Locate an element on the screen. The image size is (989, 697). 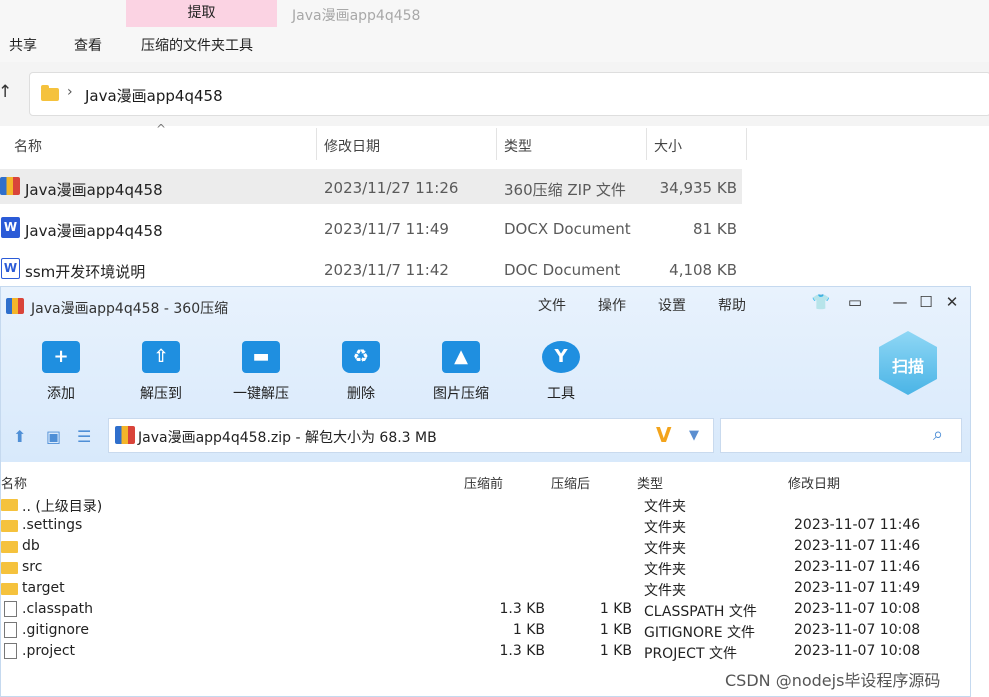
scan-label: 扫描 is located at coordinates (907, 366).